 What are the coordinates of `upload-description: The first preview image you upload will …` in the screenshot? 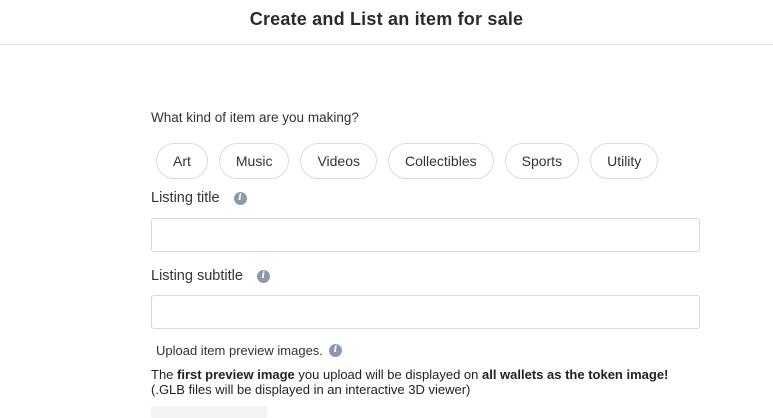 It's located at (409, 382).